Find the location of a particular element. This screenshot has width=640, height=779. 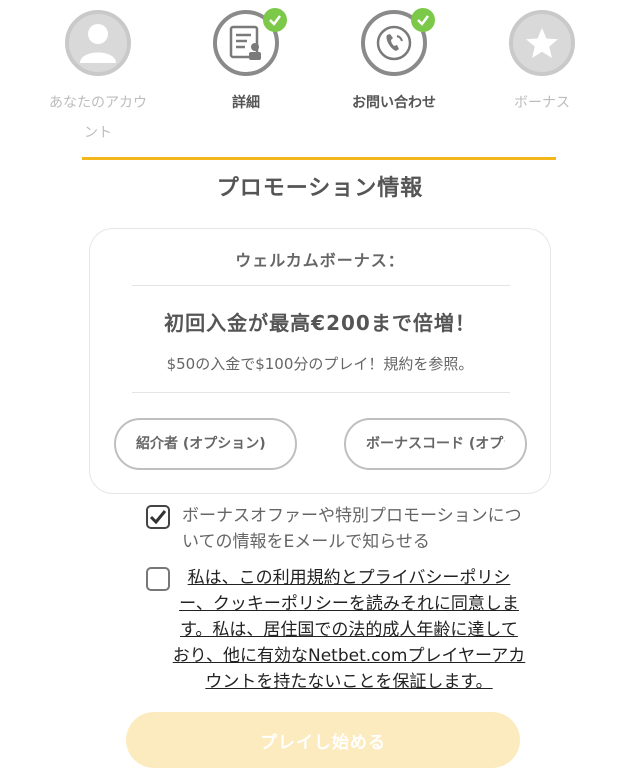

step-details-label: 詳細 is located at coordinates (246, 103).